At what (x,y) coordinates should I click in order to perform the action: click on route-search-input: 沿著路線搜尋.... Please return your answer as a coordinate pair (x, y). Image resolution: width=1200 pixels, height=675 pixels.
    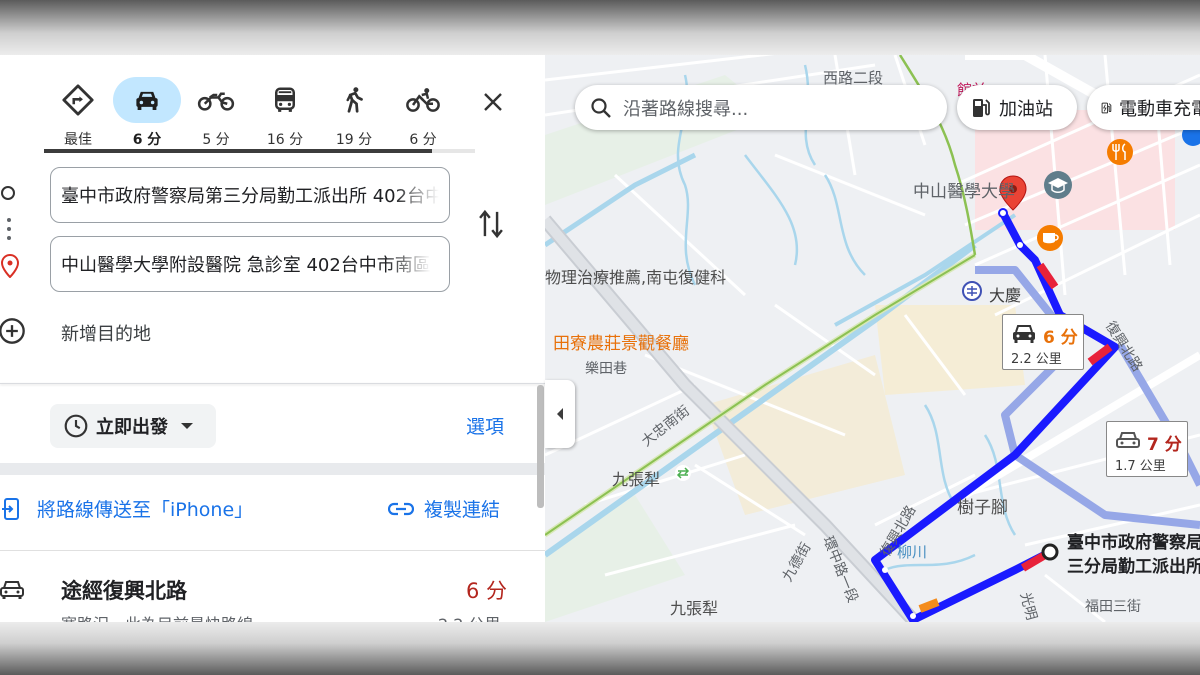
    Looking at the image, I should click on (761, 107).